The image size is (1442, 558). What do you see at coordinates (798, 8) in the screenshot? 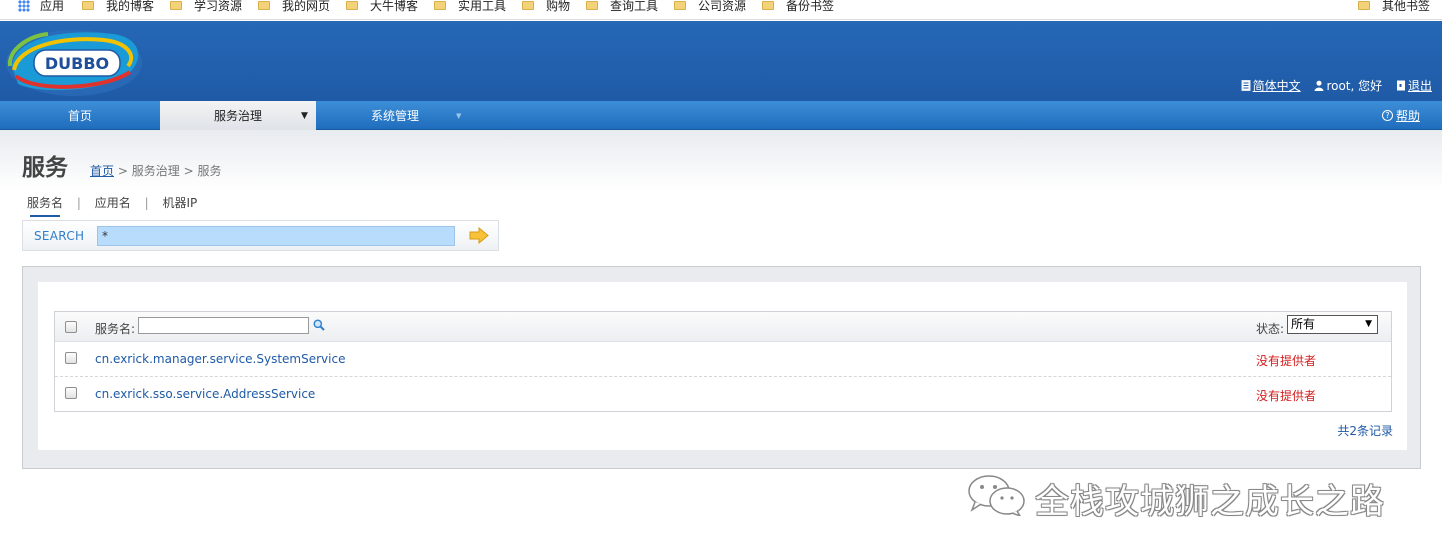
I see `bookmark-item: 备份书签` at bounding box center [798, 8].